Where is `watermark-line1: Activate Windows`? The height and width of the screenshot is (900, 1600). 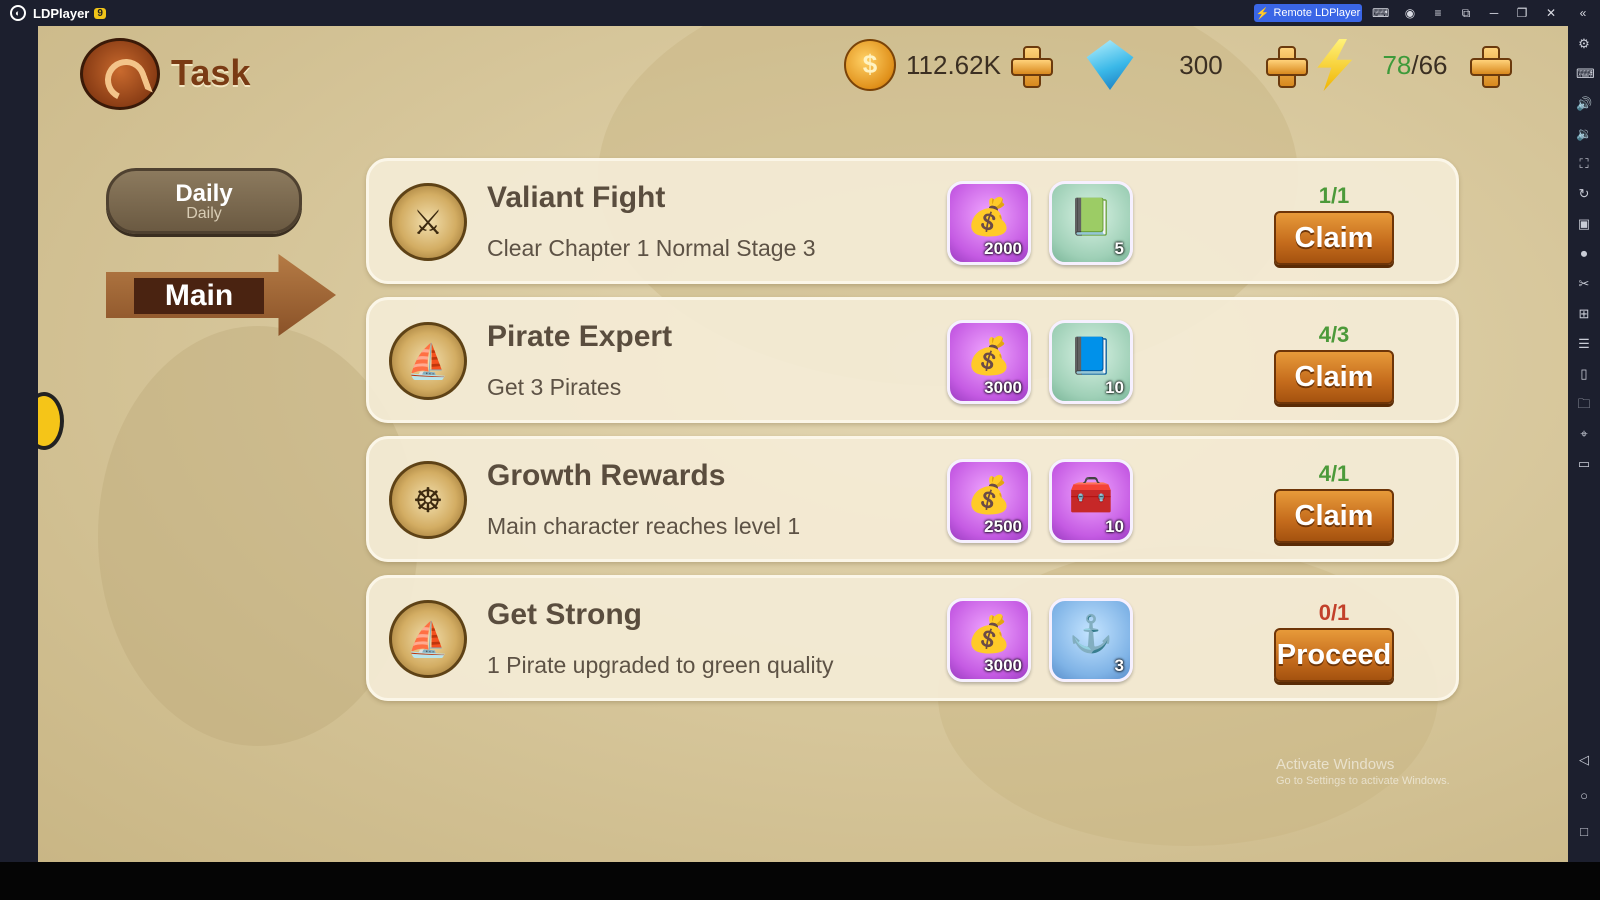
watermark-line1: Activate Windows is located at coordinates (1335, 764).